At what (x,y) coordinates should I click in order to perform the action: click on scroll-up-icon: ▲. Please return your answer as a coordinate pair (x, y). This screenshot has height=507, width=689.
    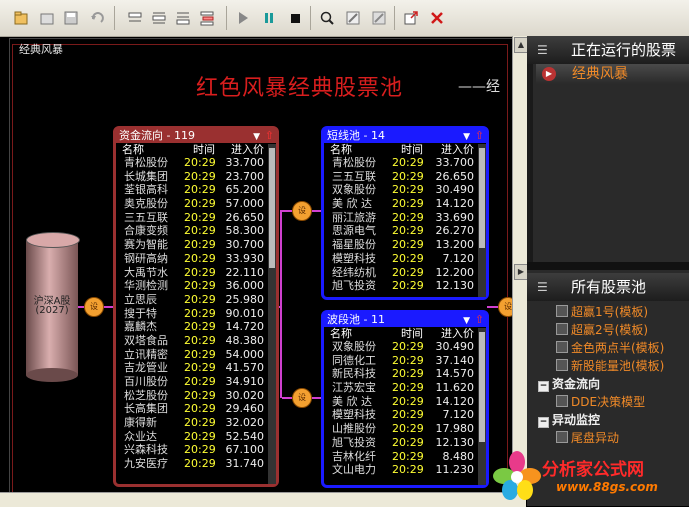
    Looking at the image, I should click on (521, 45).